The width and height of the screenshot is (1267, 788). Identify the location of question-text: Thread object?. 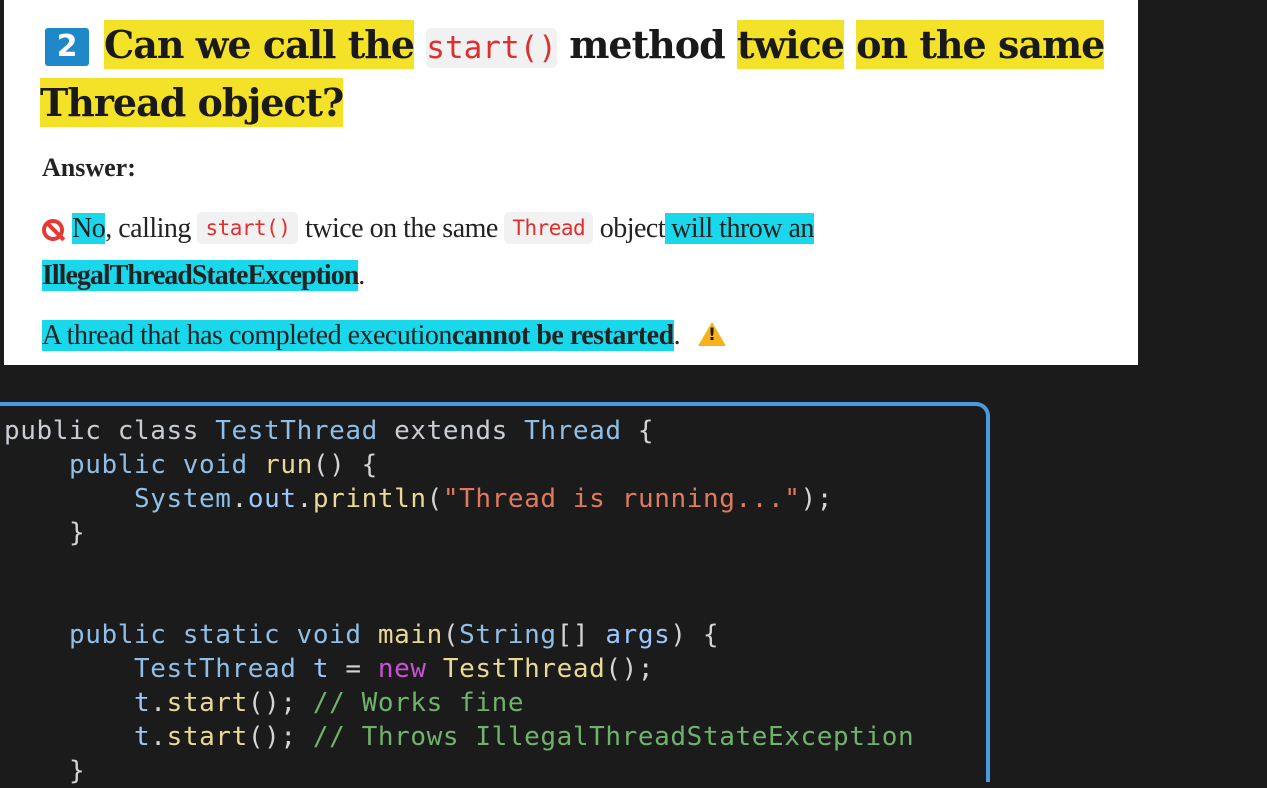
(192, 102).